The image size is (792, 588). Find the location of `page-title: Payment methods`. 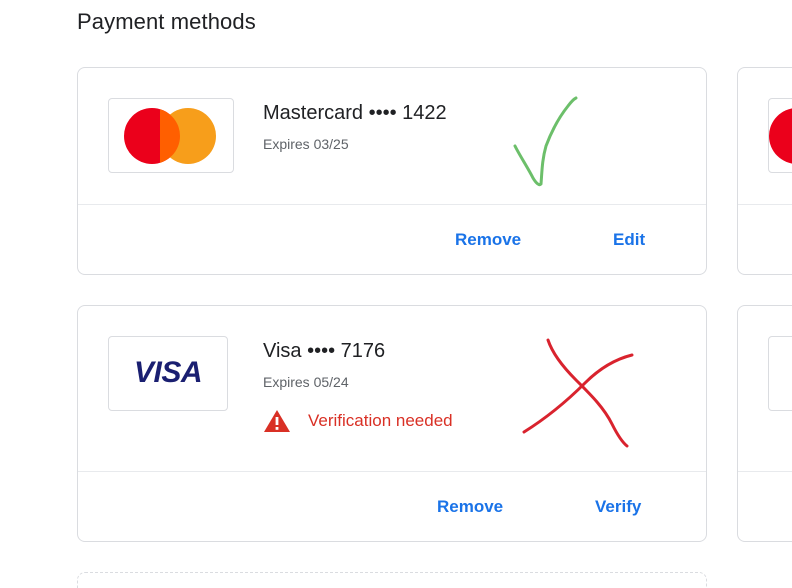

page-title: Payment methods is located at coordinates (166, 21).